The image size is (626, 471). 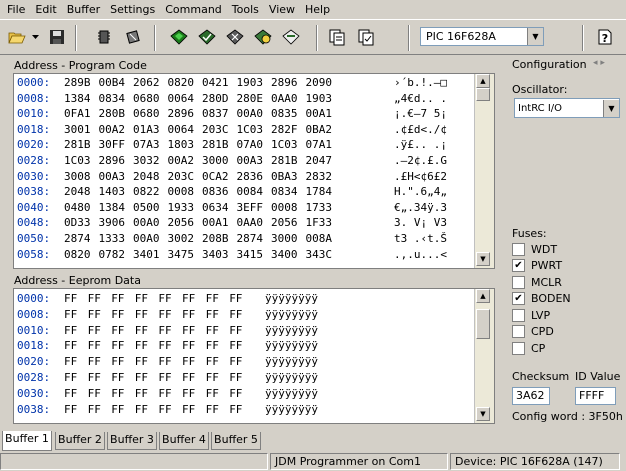 What do you see at coordinates (541, 299) in the screenshot?
I see `fuse-boden: ✔ BODEN` at bounding box center [541, 299].